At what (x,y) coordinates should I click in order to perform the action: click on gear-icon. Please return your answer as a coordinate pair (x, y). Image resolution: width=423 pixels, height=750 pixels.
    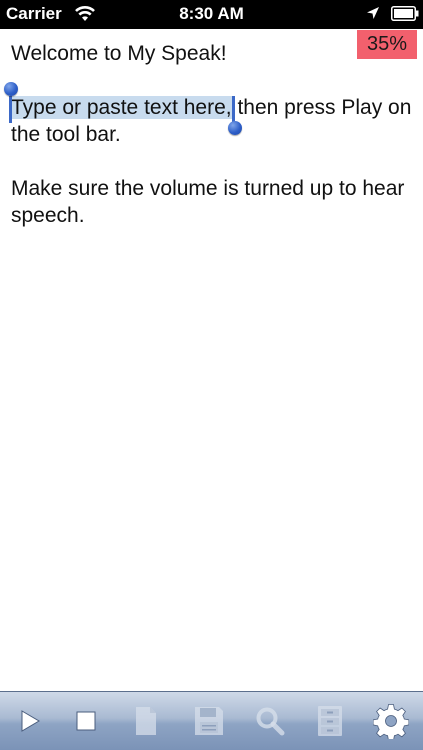
    Looking at the image, I should click on (391, 721).